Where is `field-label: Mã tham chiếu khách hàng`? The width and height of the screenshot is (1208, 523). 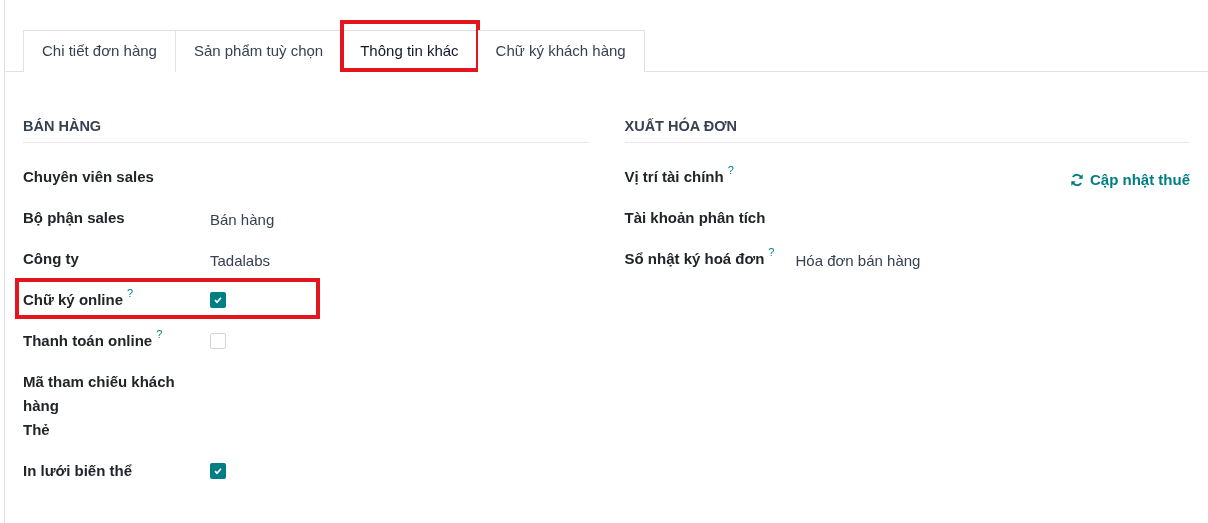
field-label: Mã tham chiếu khách hàng is located at coordinates (99, 393).